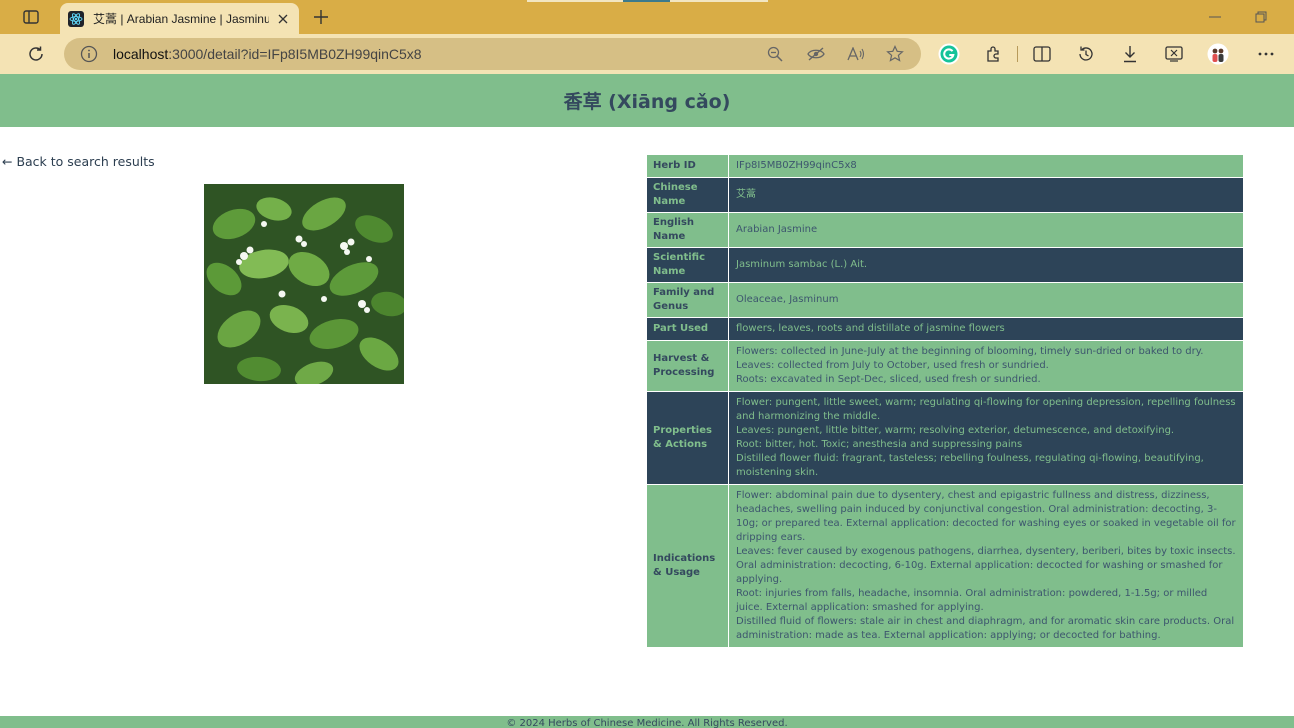  Describe the element at coordinates (78, 161) in the screenshot. I see `back-to-search-link: ← Back to search results` at that location.